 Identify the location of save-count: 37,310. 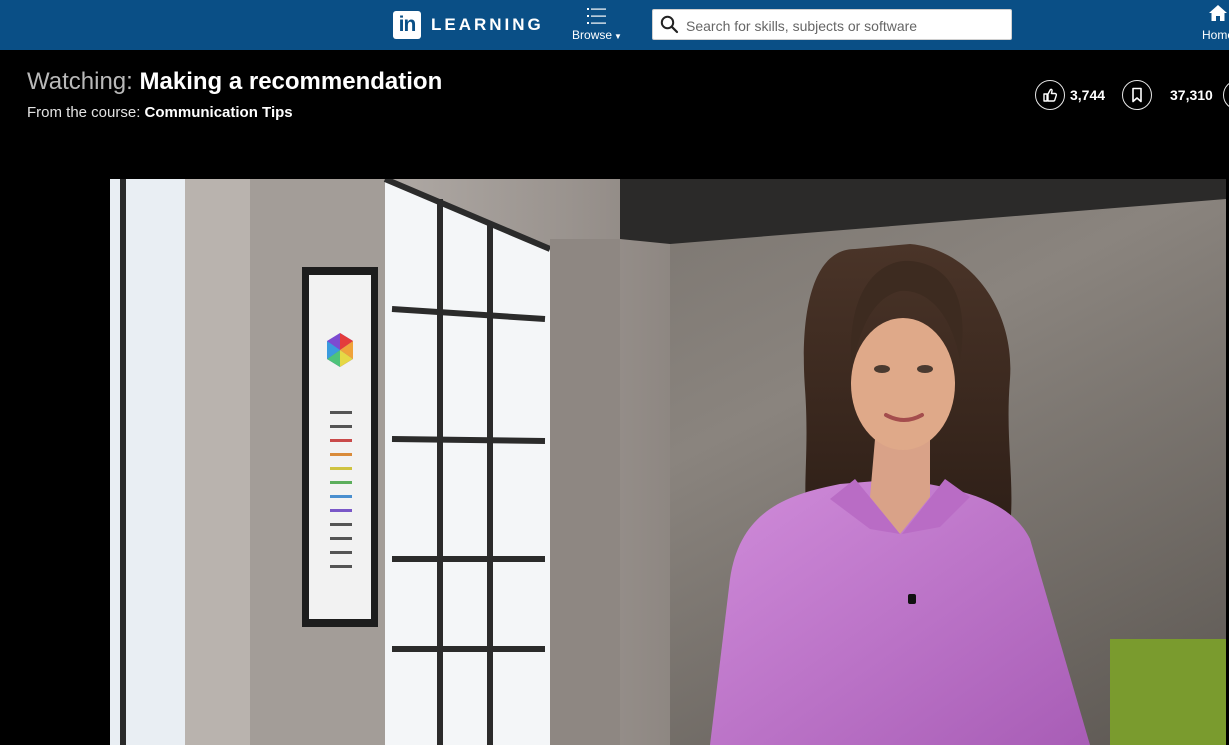
(1191, 95).